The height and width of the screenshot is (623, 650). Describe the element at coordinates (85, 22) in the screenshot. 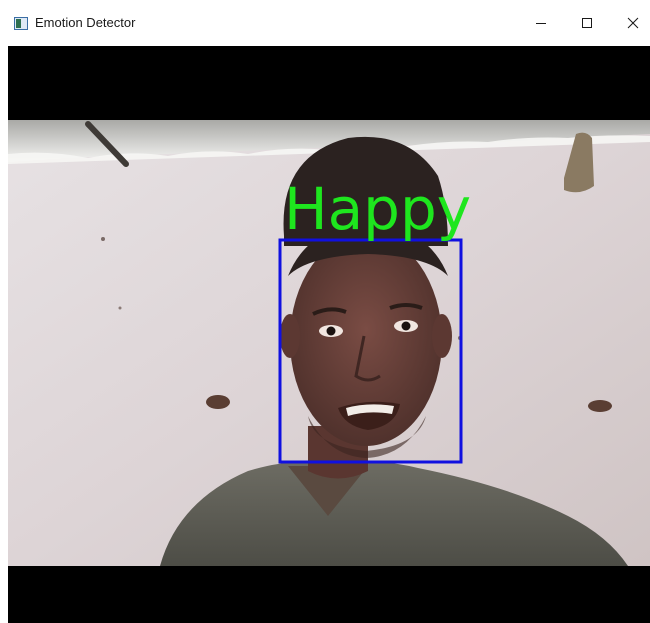

I see `window-title: Emotion Detector` at that location.